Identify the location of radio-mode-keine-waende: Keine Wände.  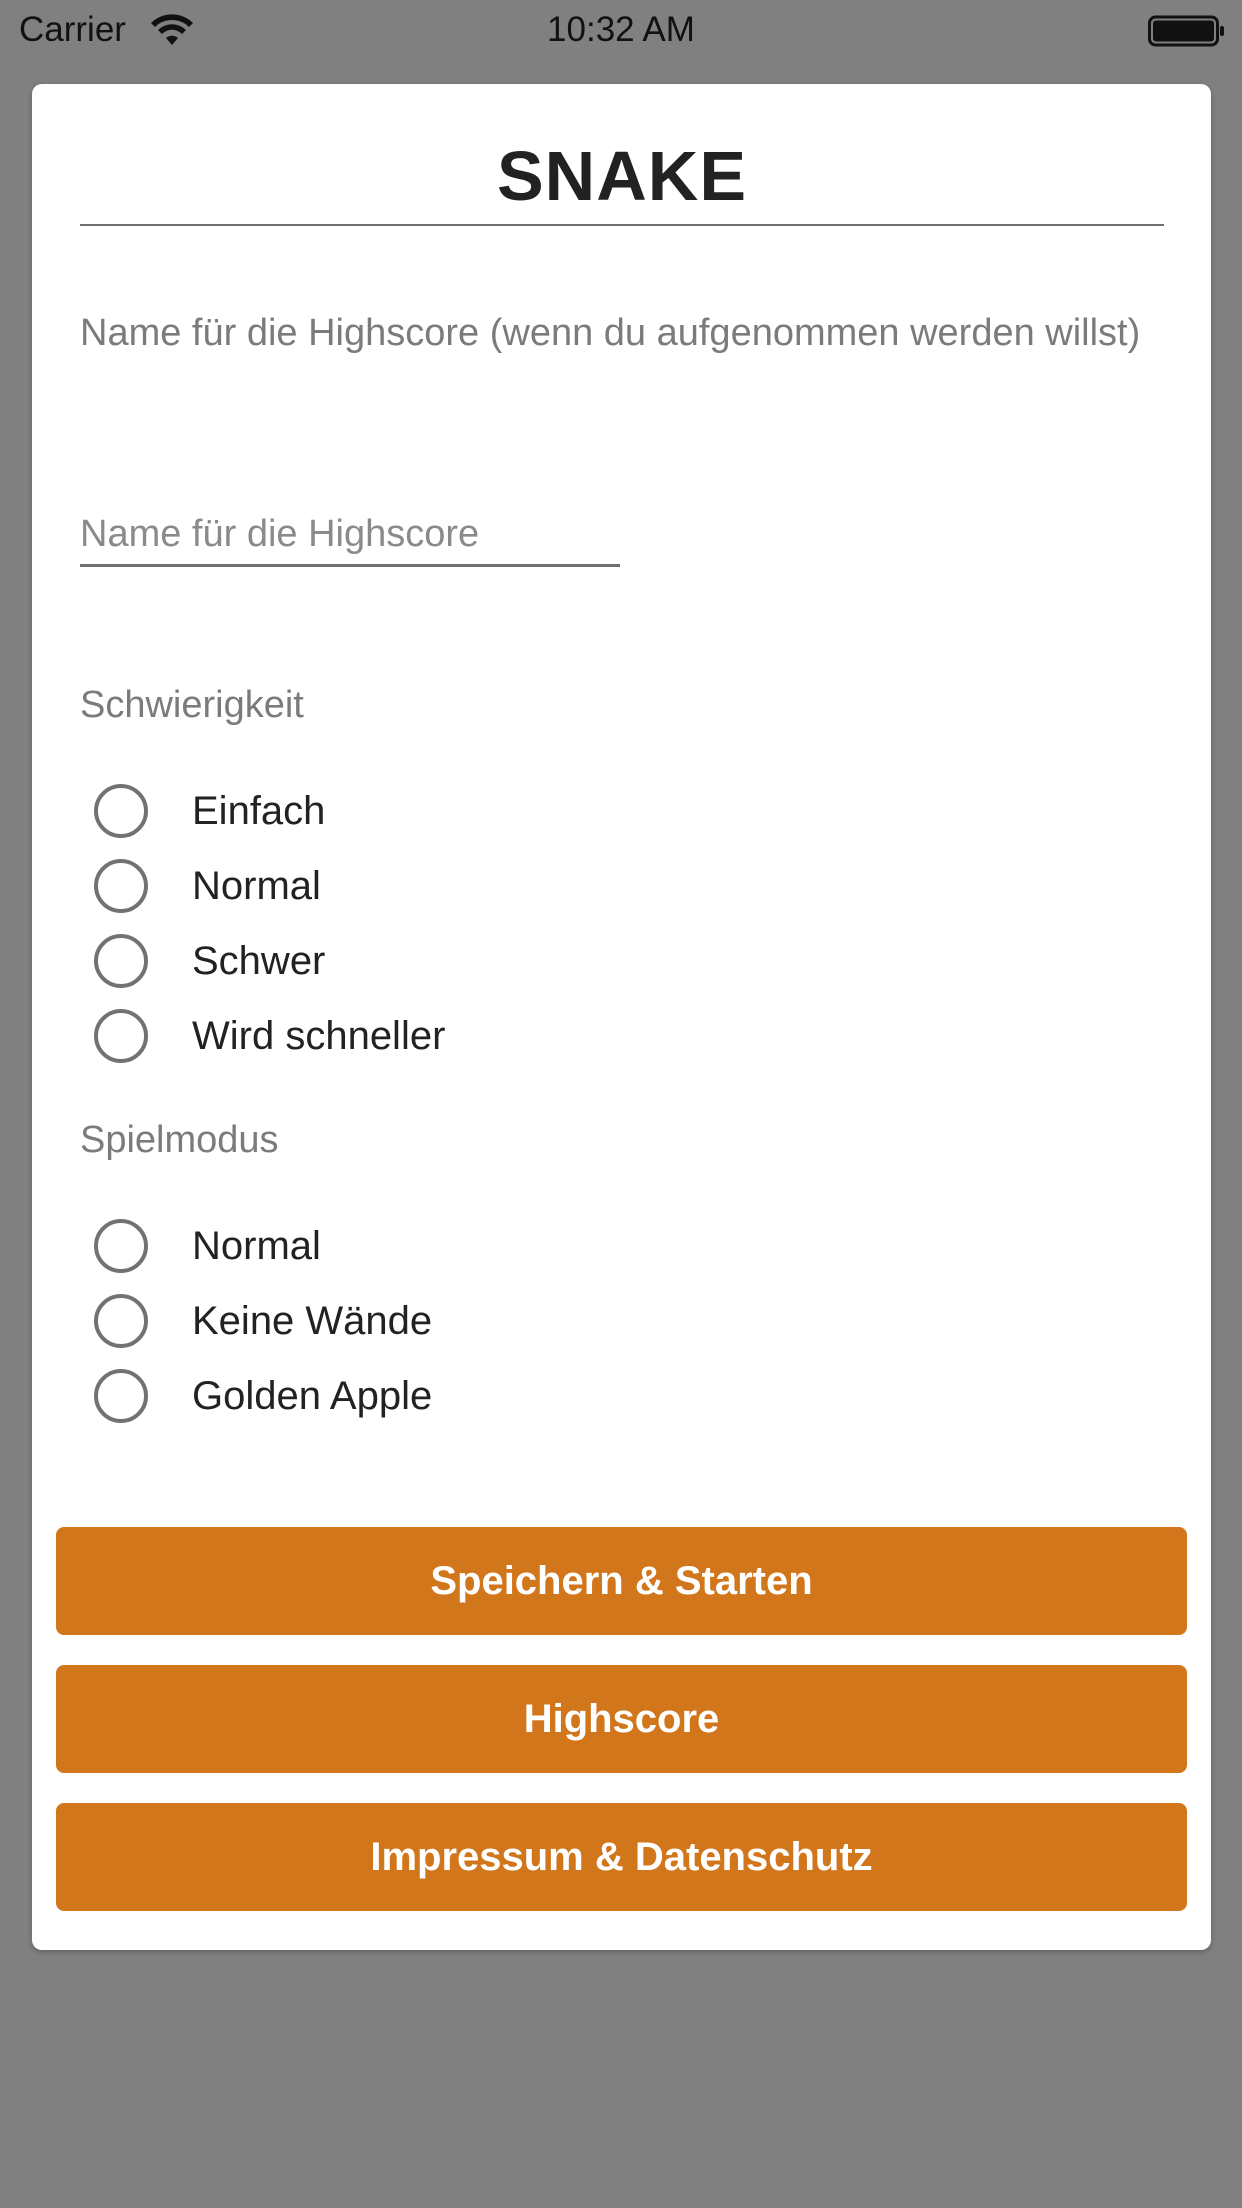
(394, 1321).